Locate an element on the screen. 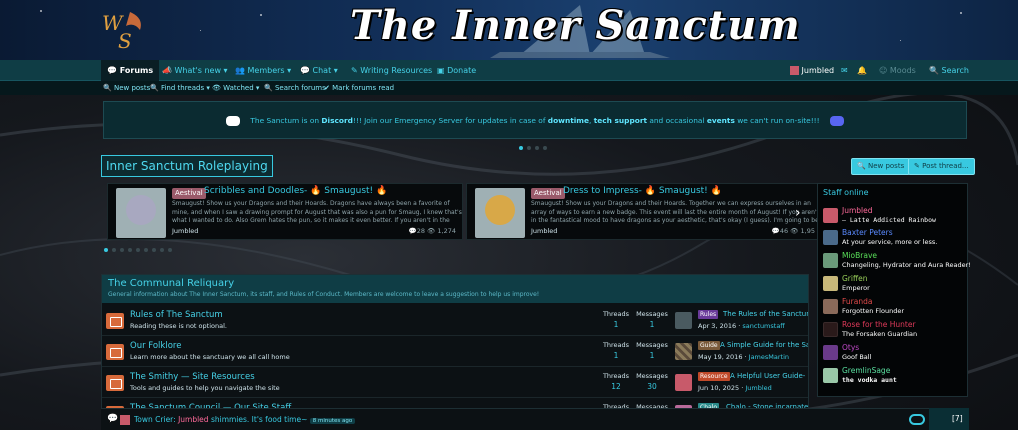 This screenshot has width=1018, height=430. featured-title: Dress to Impress- 🔥 Smaugust! 🔥 is located at coordinates (642, 191).